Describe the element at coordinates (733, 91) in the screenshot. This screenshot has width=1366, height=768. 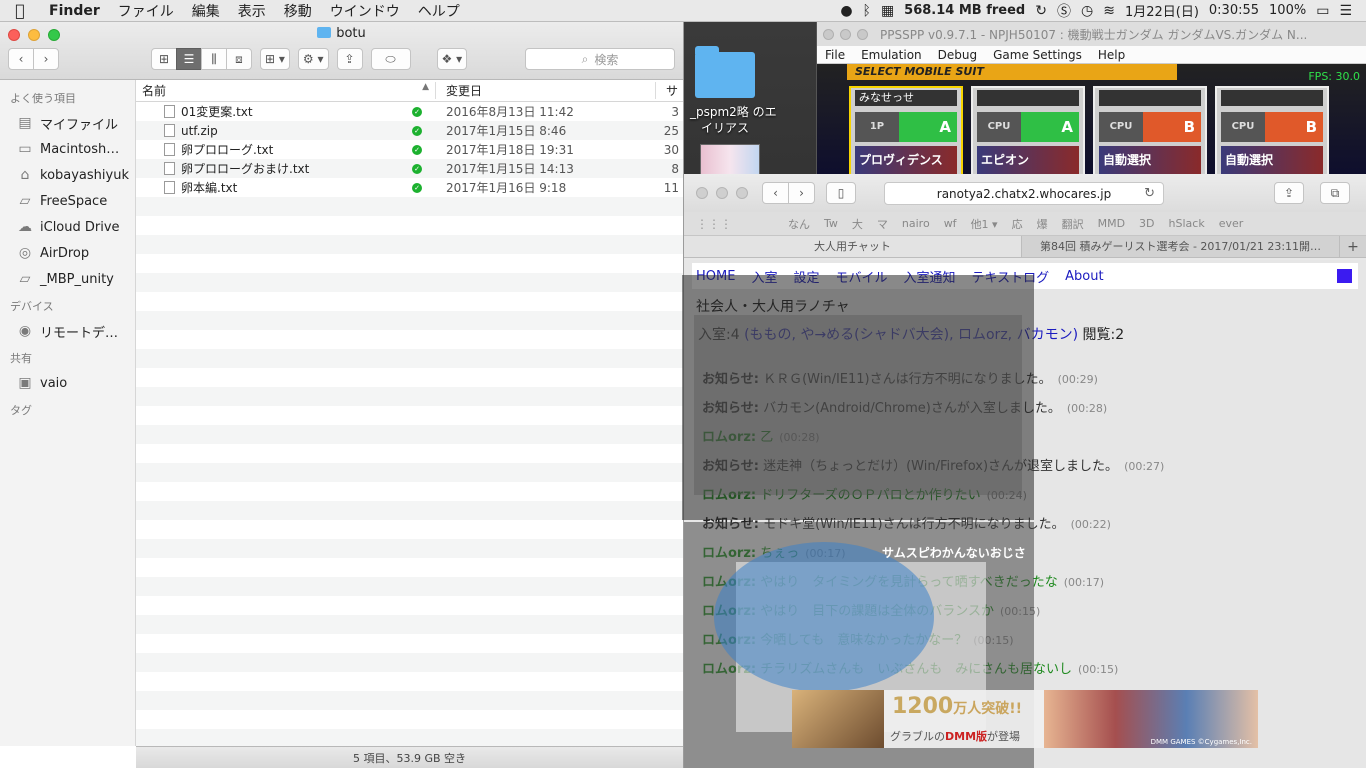
I see `desktop-folder: _pspm2略 のエ イリアス` at that location.